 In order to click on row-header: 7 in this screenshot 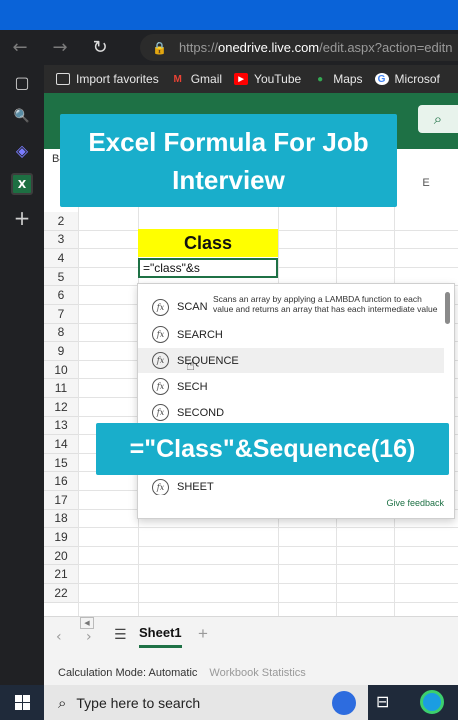, I will do `click(61, 314)`.